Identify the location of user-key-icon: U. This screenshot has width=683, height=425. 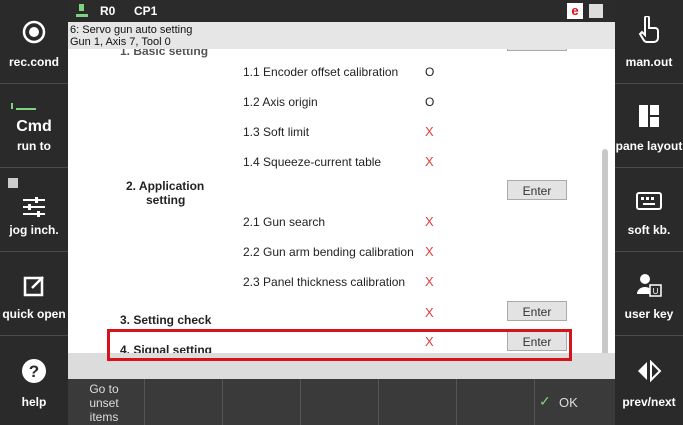
(649, 287).